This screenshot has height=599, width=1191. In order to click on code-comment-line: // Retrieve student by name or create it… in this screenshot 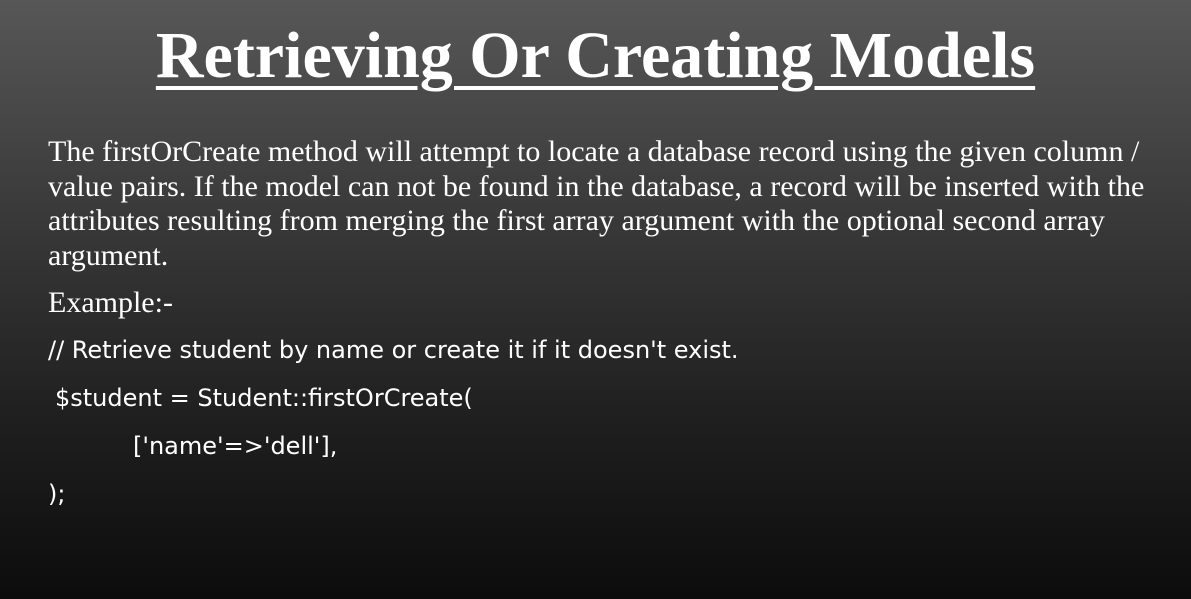, I will do `click(393, 350)`.